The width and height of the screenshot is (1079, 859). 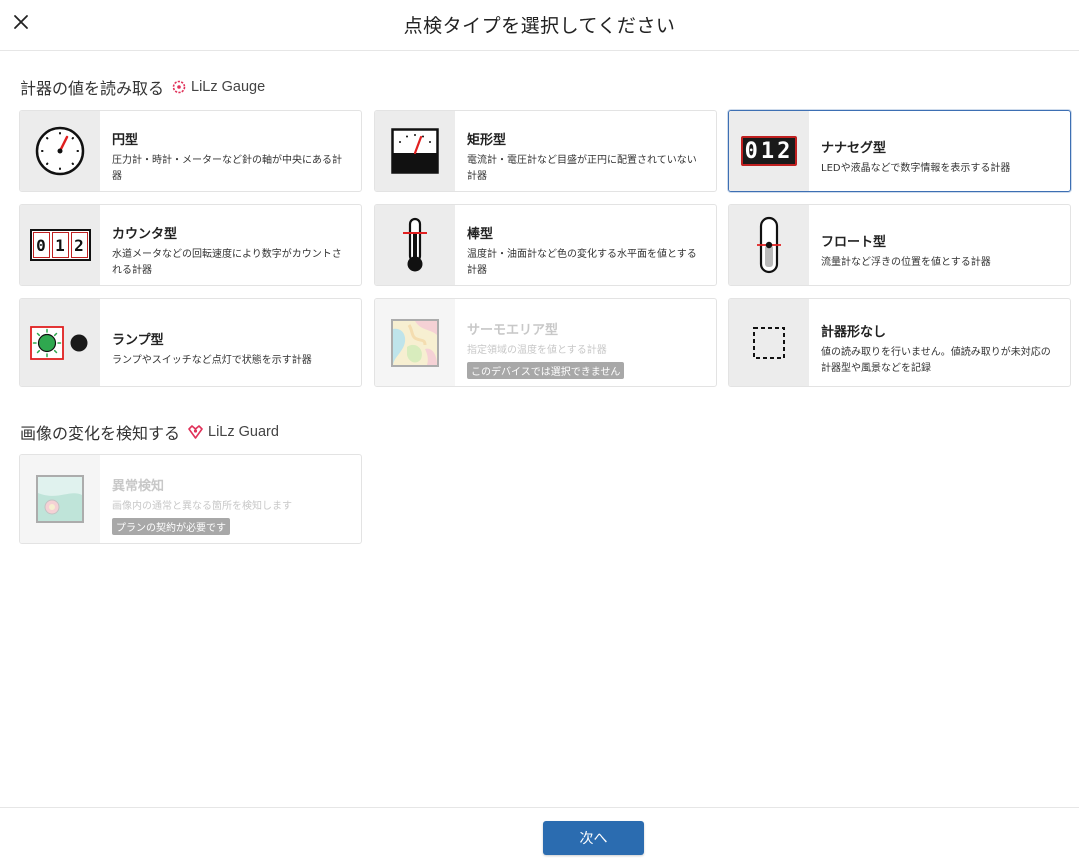 I want to click on card-description: ランプやスイッチなど点灯で状態を示す計器, so click(x=212, y=360).